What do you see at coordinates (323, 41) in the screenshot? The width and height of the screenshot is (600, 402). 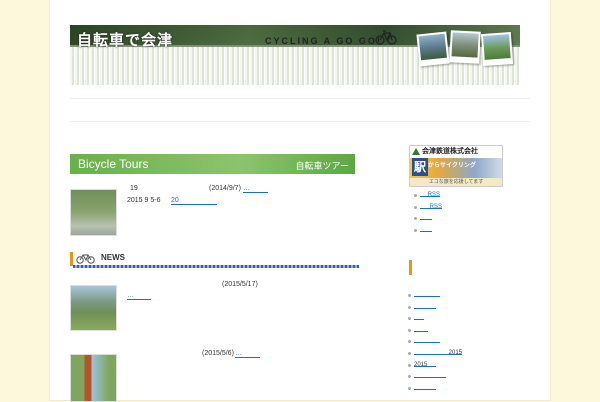 I see `site-slogan: CYCLING A GO GO!` at bounding box center [323, 41].